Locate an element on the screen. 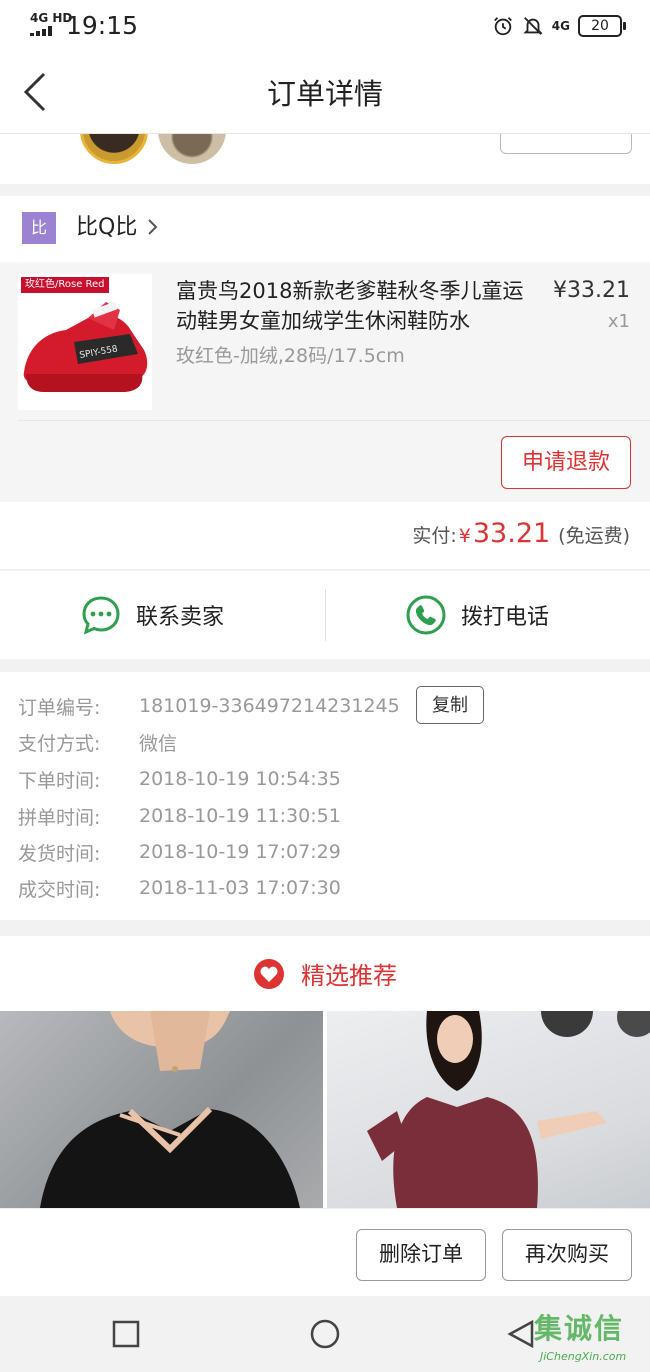 The height and width of the screenshot is (1372, 650). copy-button: 复制 is located at coordinates (450, 705).